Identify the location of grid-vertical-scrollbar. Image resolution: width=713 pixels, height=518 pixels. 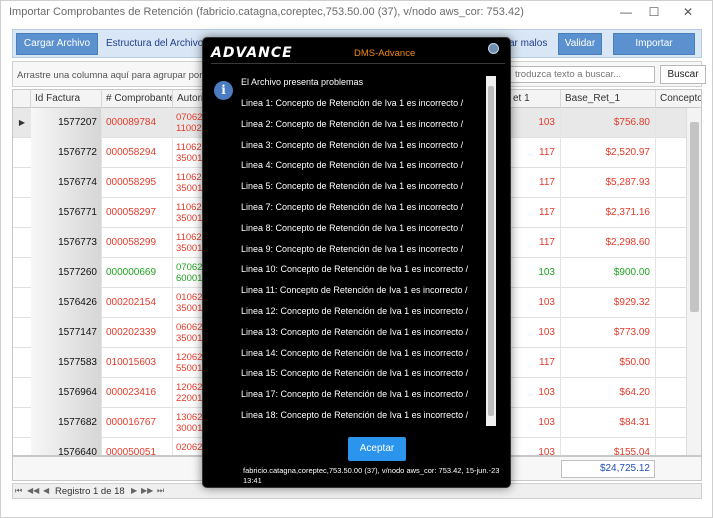
(693, 281).